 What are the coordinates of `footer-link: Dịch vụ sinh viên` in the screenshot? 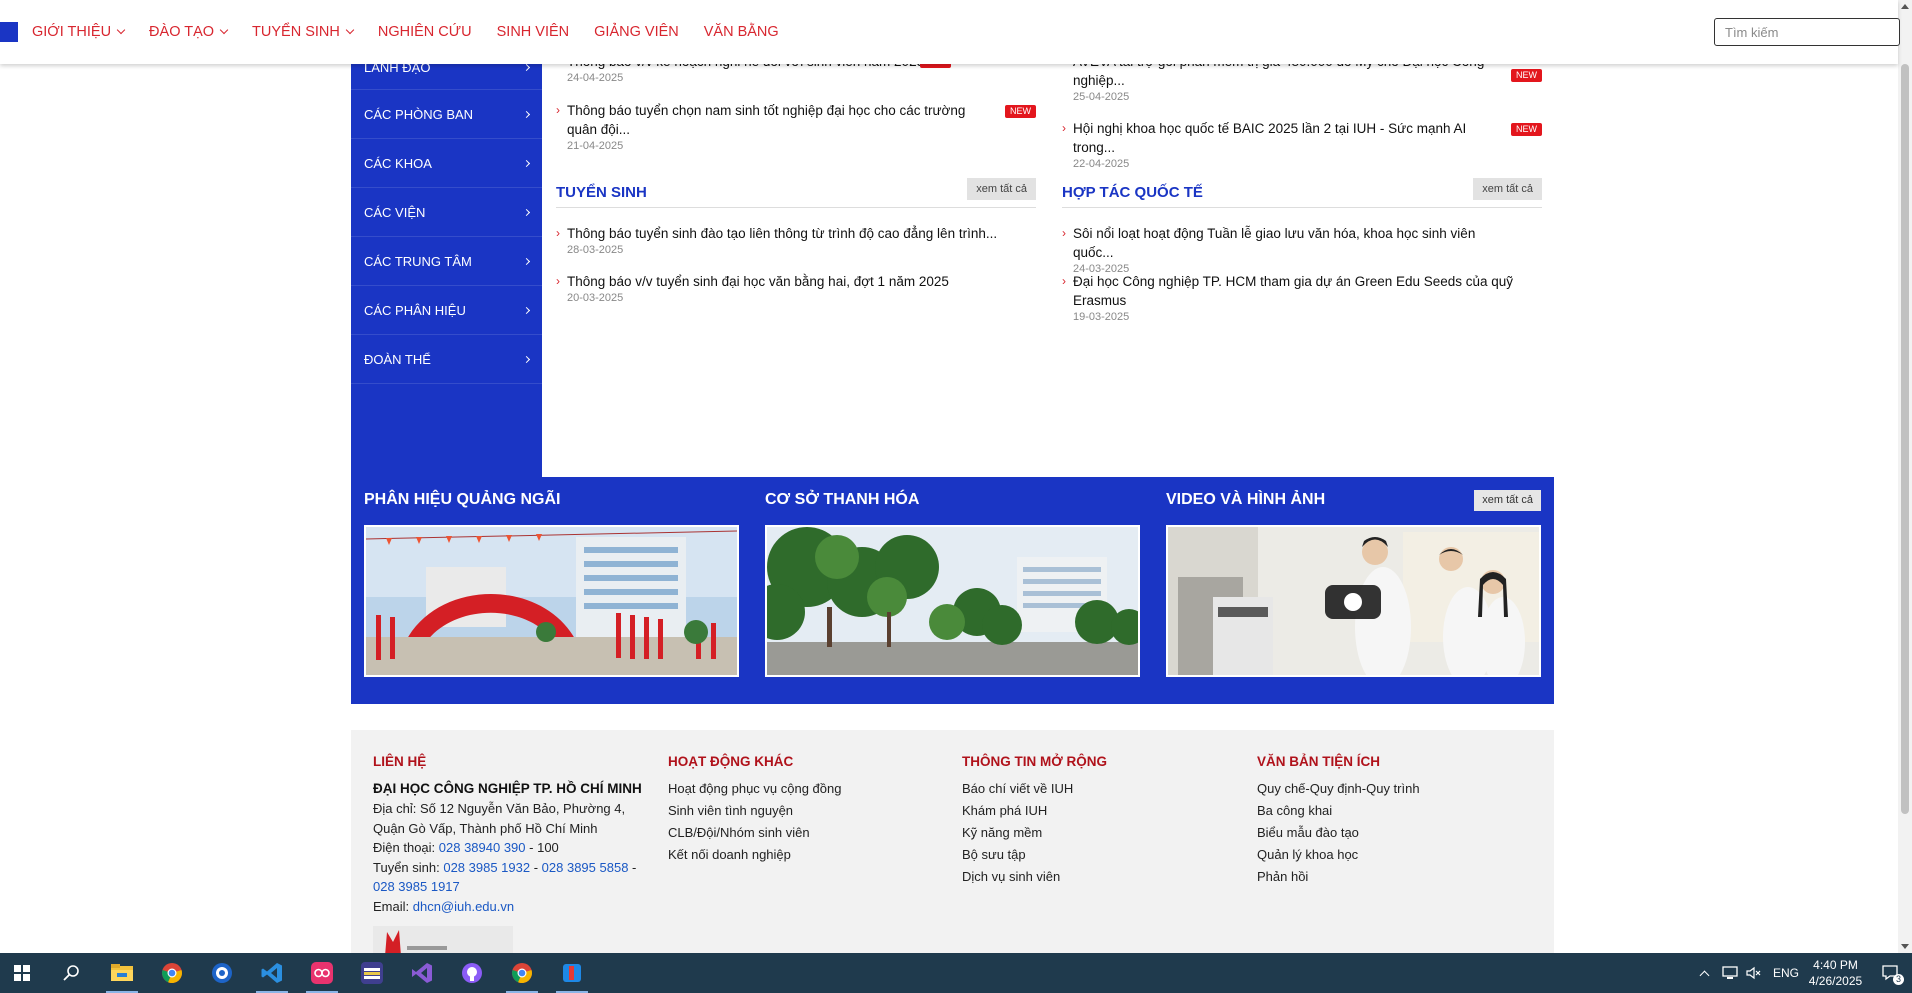 It's located at (1092, 877).